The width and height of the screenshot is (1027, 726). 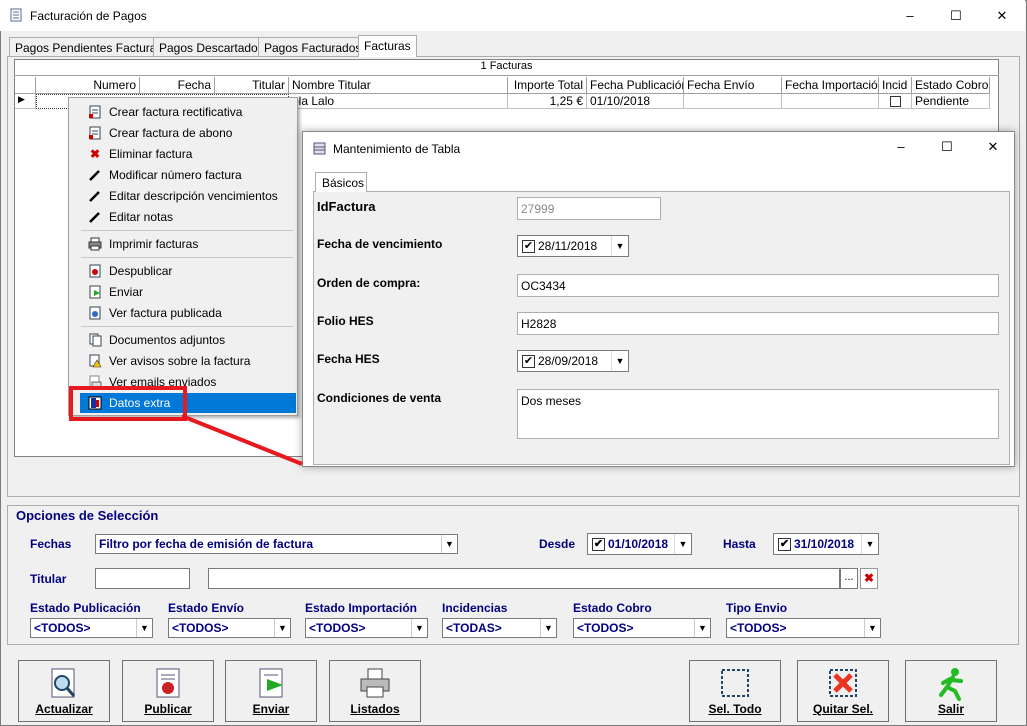 What do you see at coordinates (735, 691) in the screenshot?
I see `sel-todo-button: Sel. Todo` at bounding box center [735, 691].